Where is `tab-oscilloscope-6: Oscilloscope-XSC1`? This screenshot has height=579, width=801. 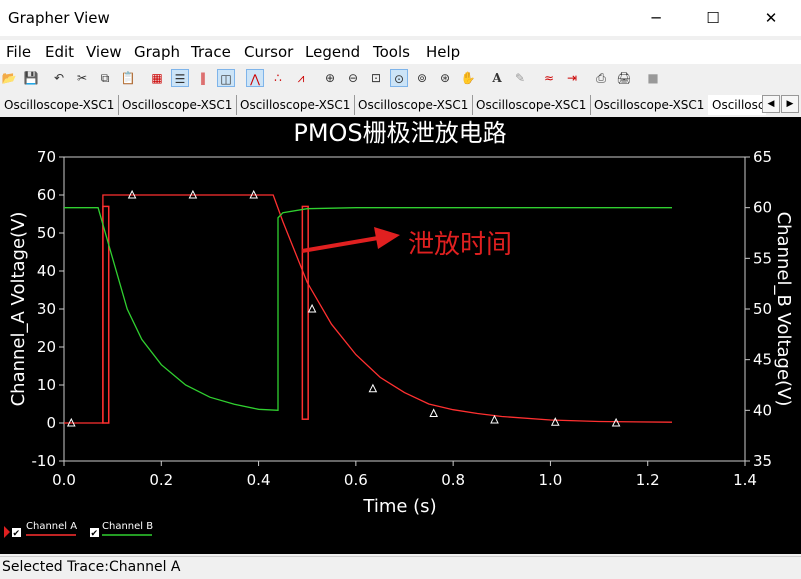
tab-oscilloscope-6: Oscilloscope-XSC1 is located at coordinates (649, 105).